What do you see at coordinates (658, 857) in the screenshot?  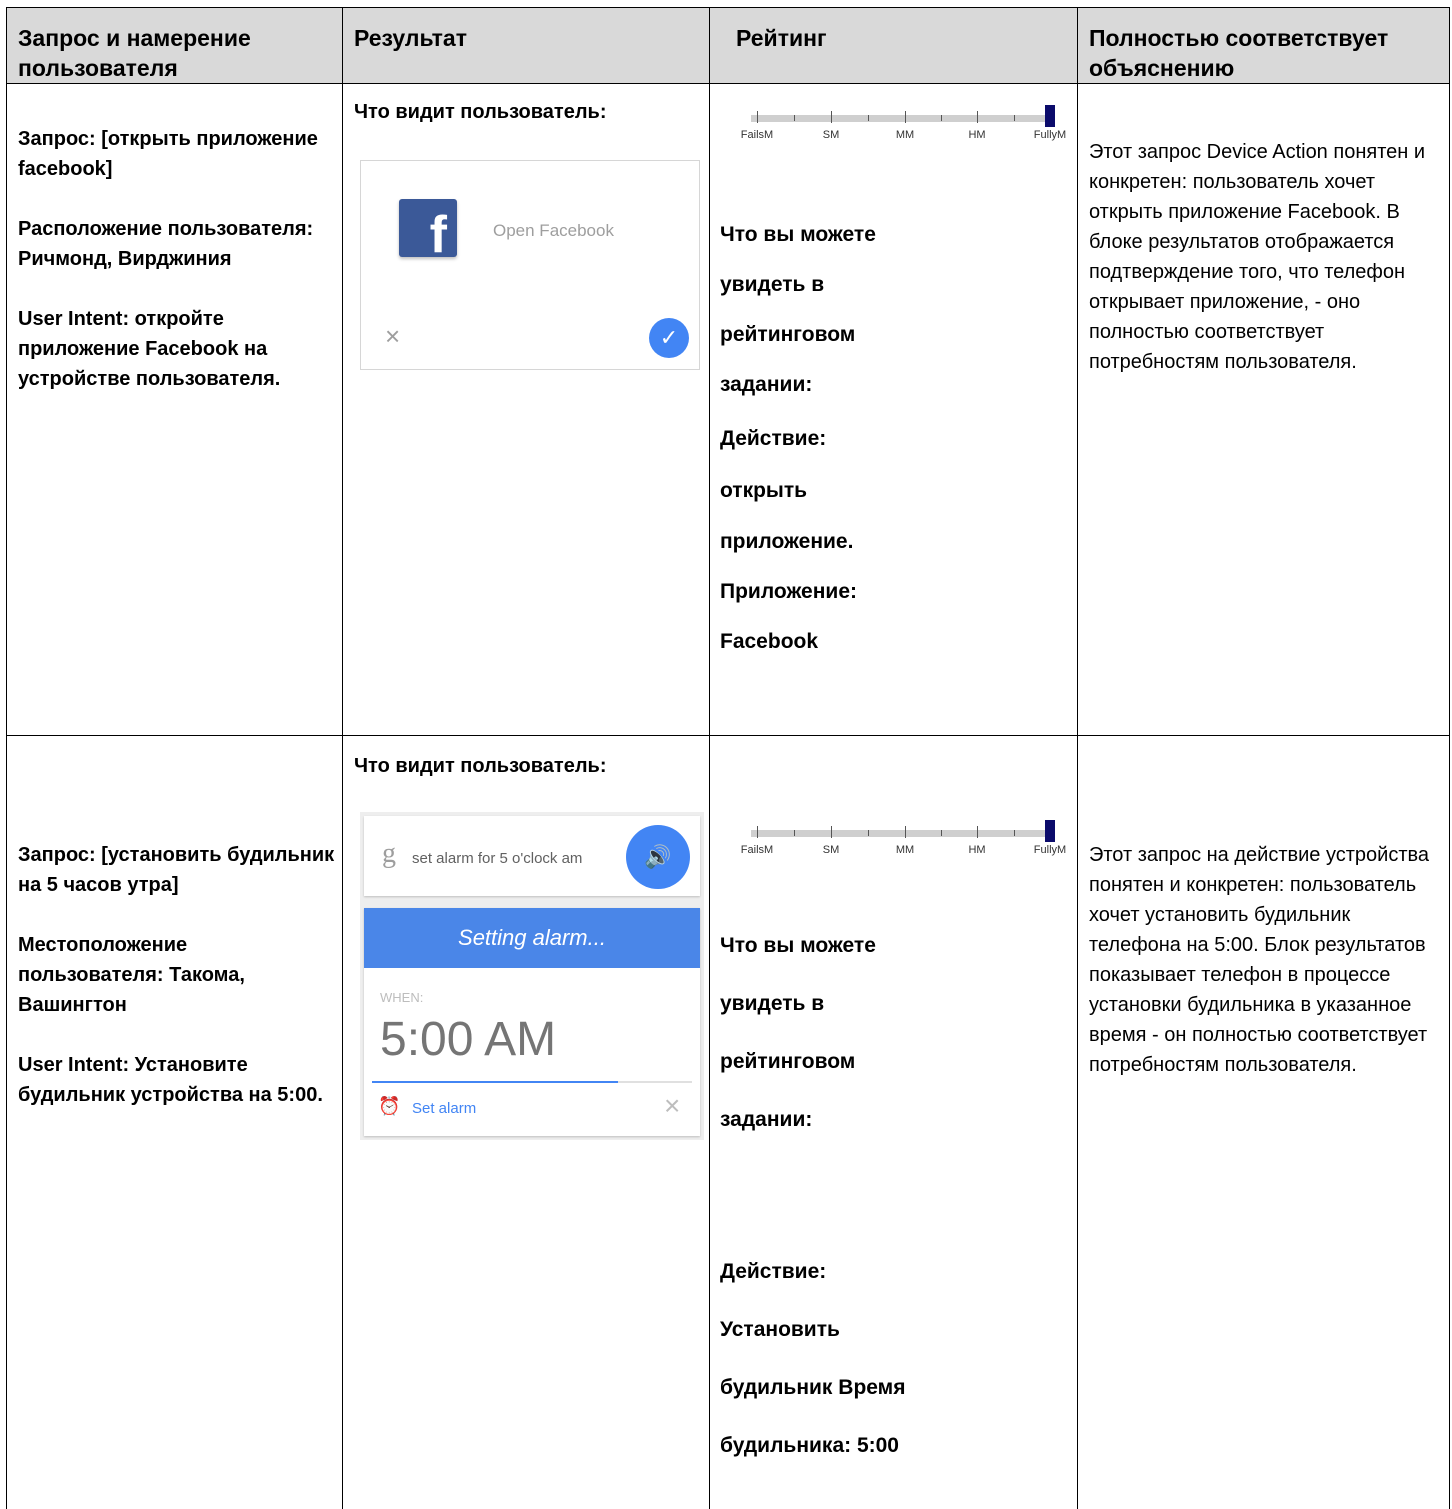 I see `speaker-icon: 🔊` at bounding box center [658, 857].